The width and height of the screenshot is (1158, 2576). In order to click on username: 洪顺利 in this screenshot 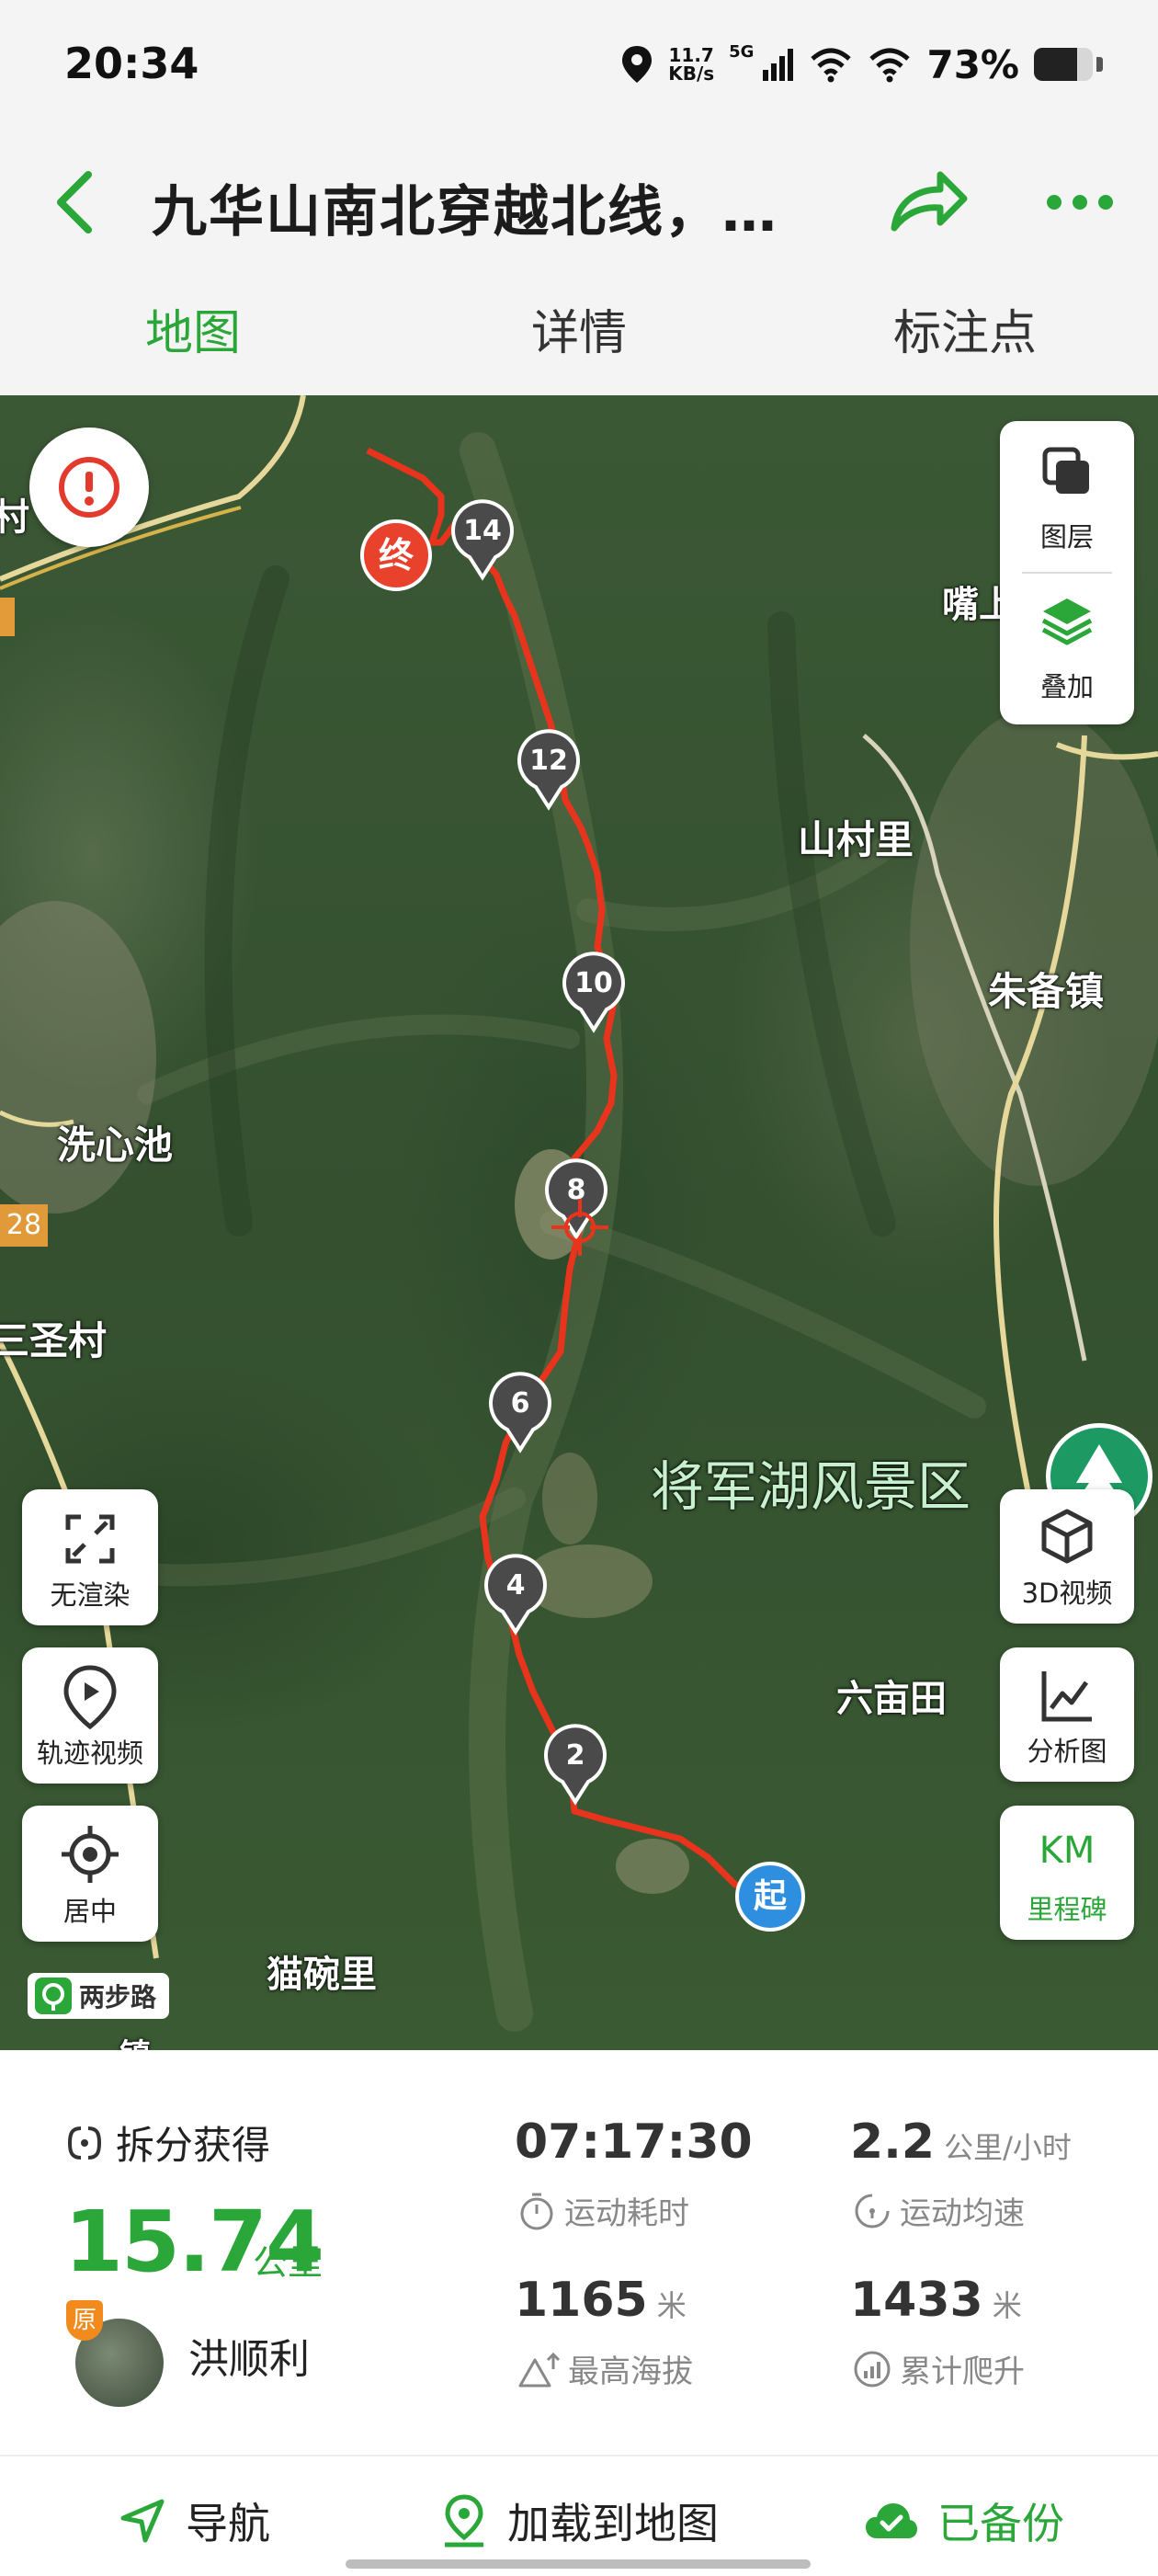, I will do `click(249, 2355)`.